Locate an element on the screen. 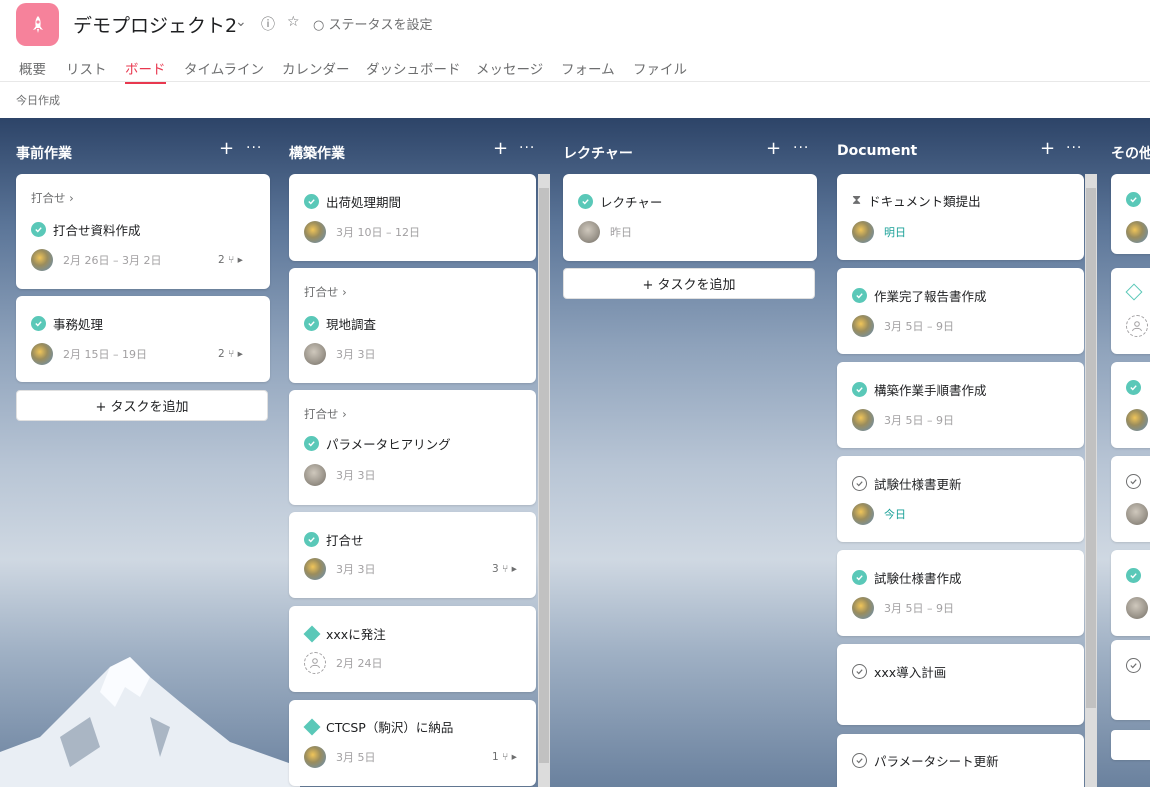 The image size is (1150, 787). tab-calendar: カレンダー is located at coordinates (316, 71).